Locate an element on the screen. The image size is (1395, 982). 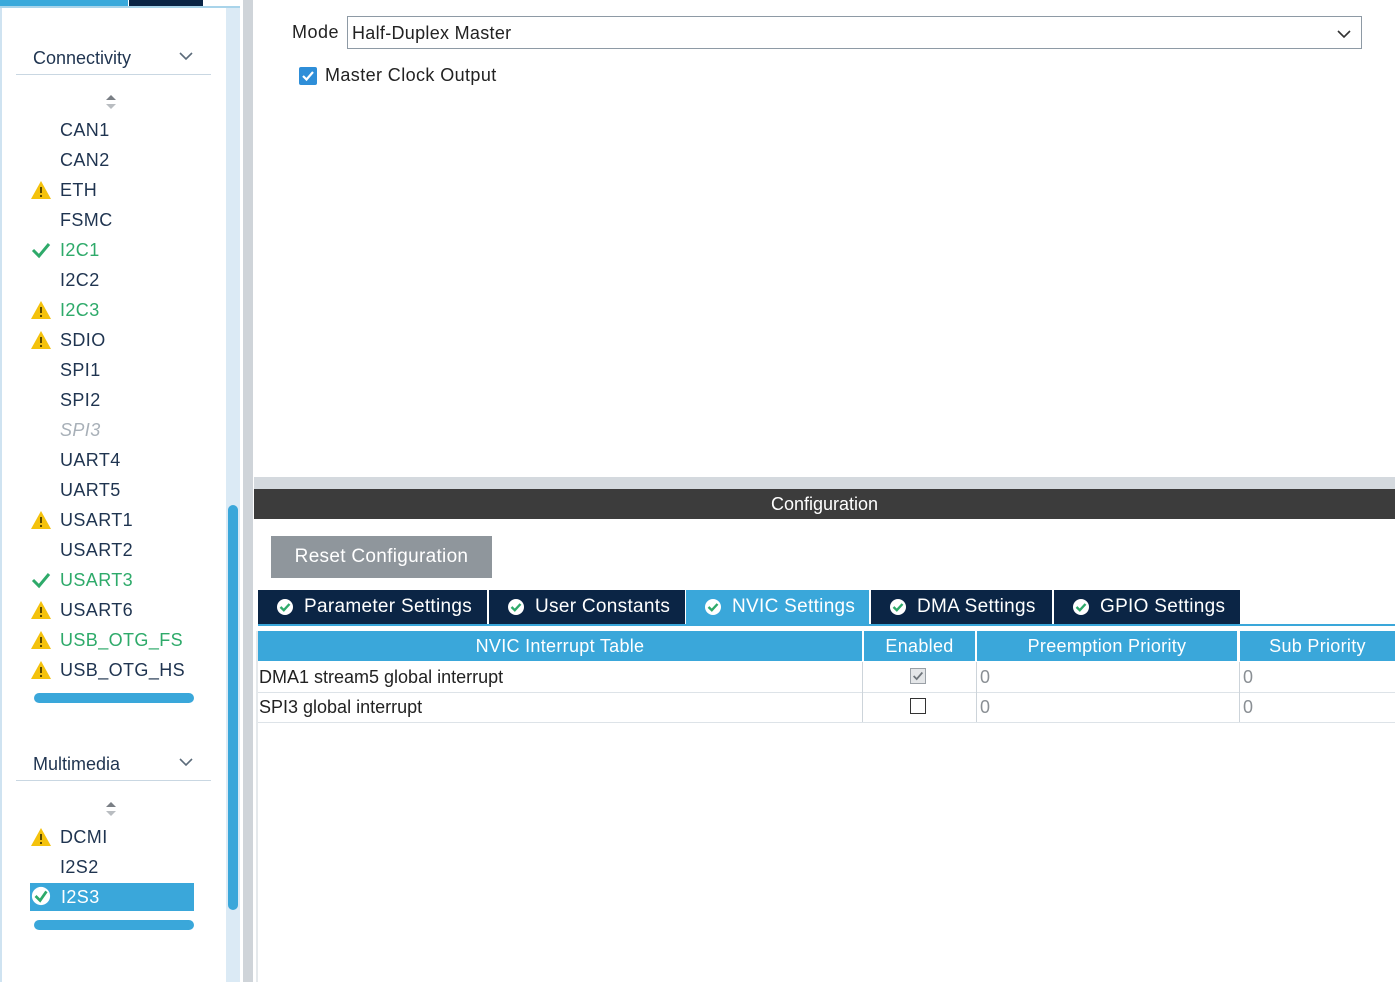
tab-label: DMA Settings is located at coordinates (976, 606).